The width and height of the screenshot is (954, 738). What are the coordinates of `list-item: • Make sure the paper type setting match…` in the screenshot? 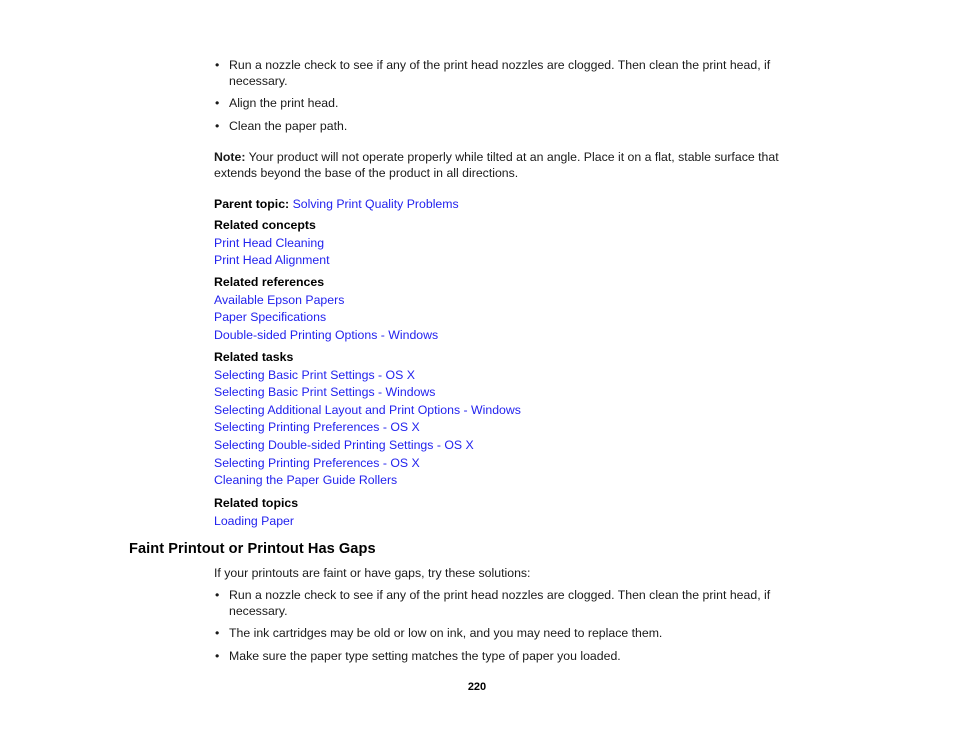 It's located at (516, 657).